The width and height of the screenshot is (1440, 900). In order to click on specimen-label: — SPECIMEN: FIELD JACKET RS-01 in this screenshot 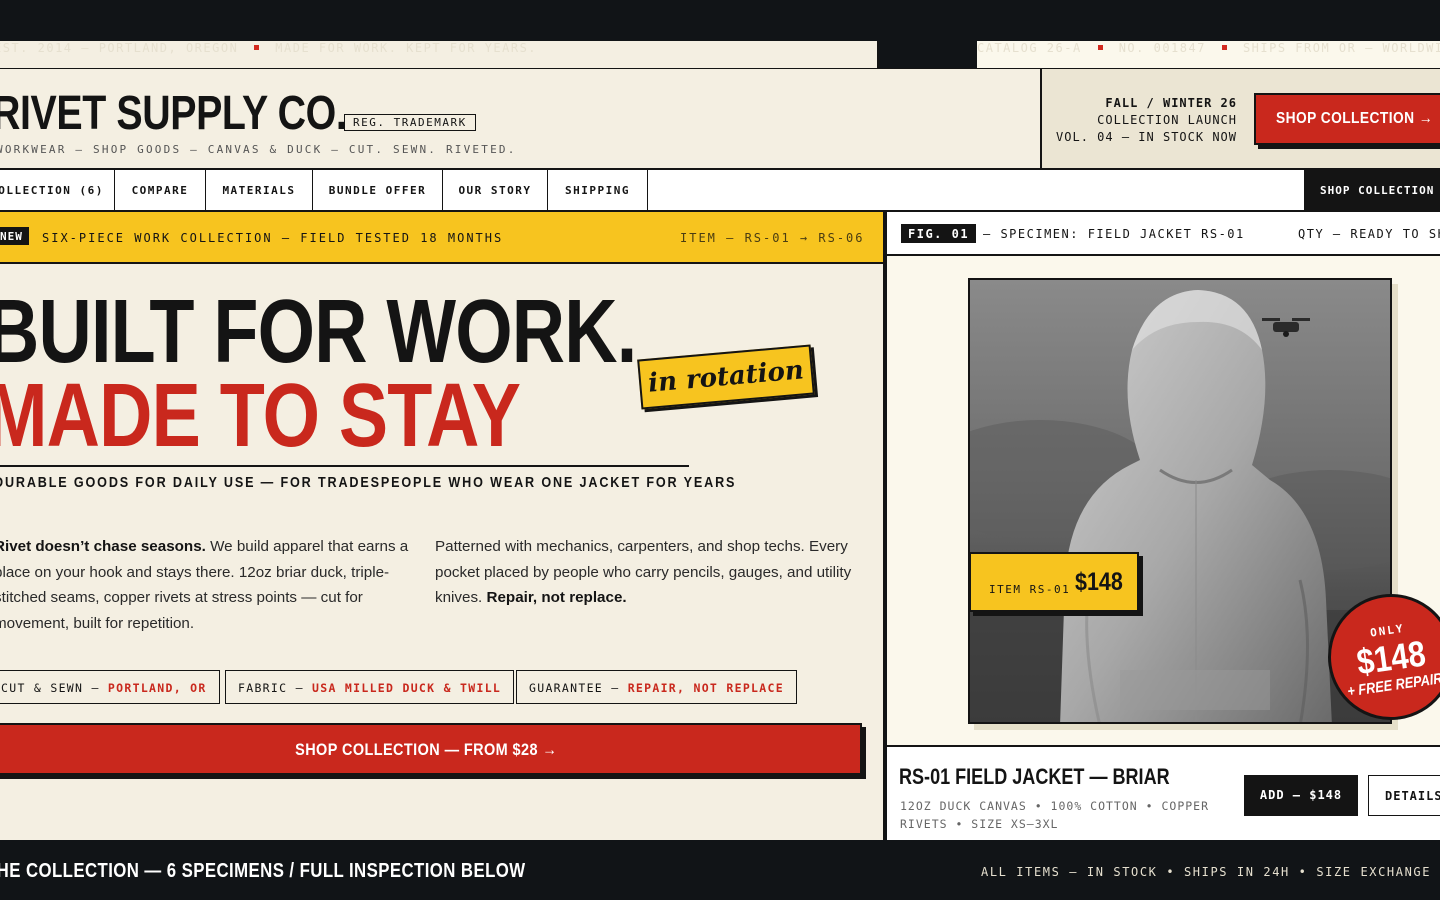, I will do `click(1114, 234)`.